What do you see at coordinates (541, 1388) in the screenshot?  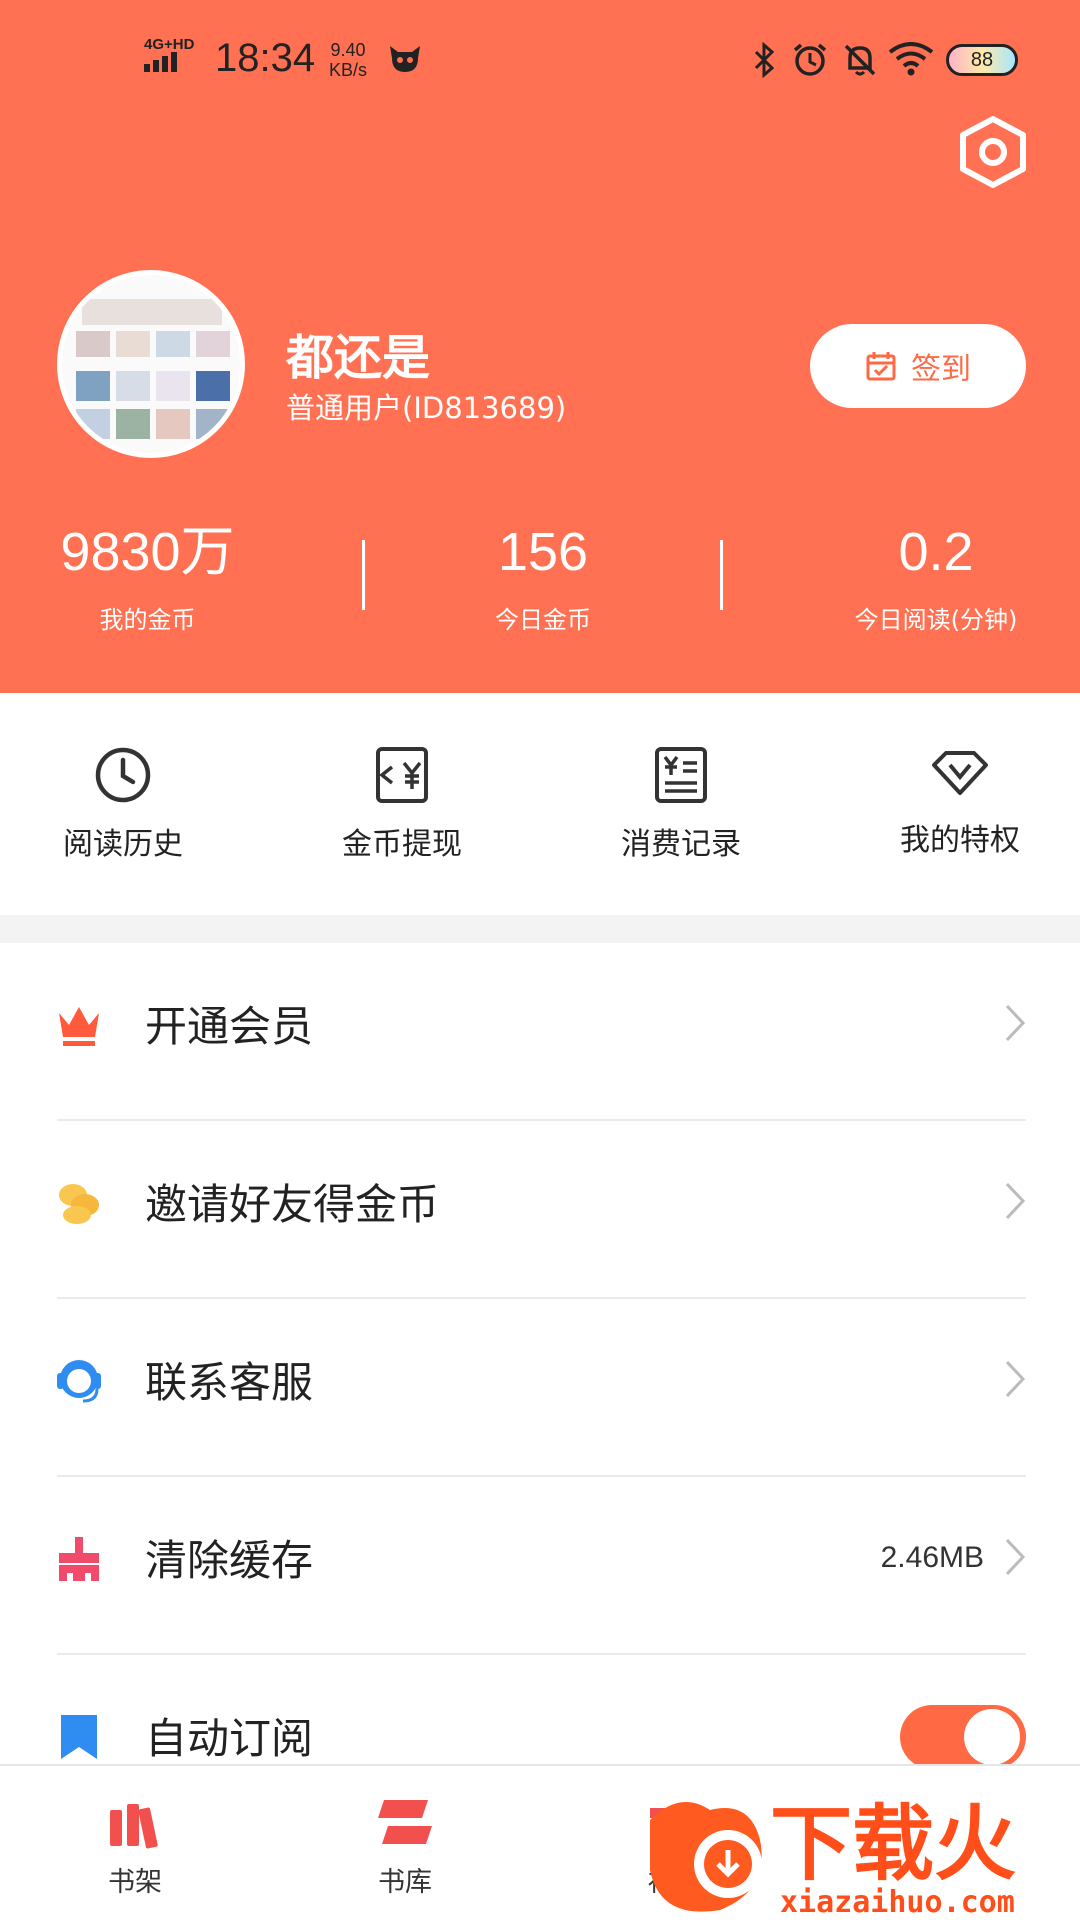 I see `menu-contact-service: 联系客服` at bounding box center [541, 1388].